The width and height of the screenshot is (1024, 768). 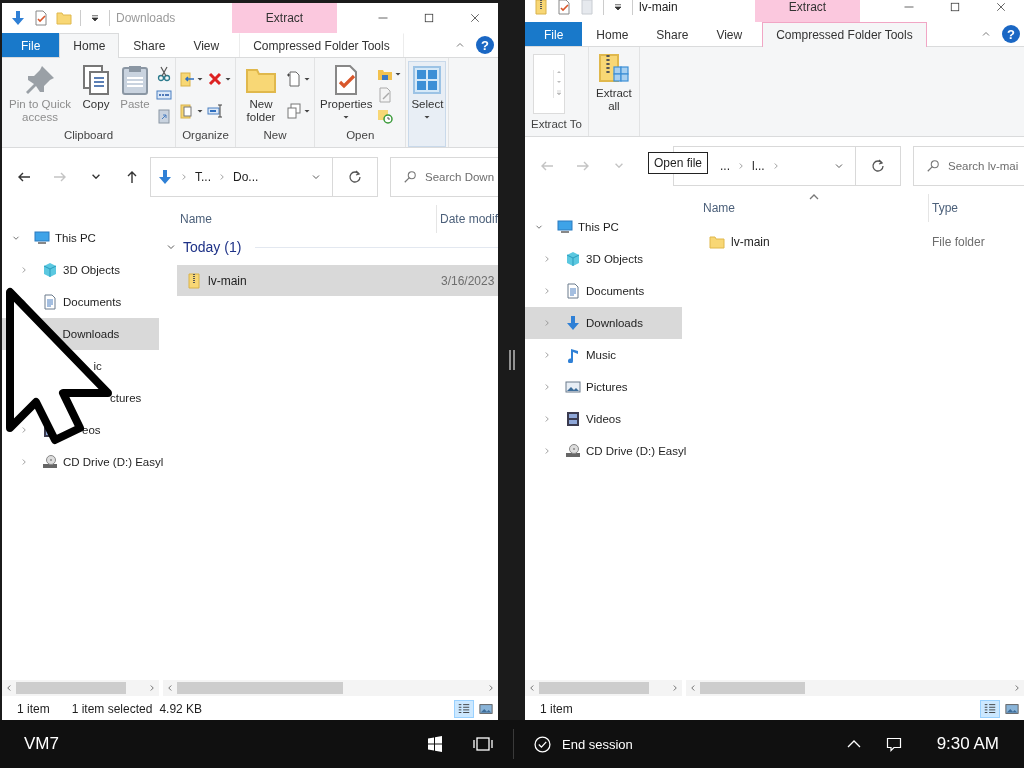 I want to click on scissors-icon, so click(x=164, y=73).